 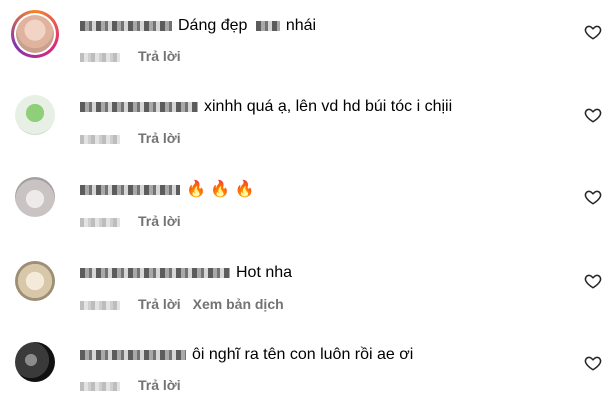 I want to click on comment-text-line: xinhh quá ạ, lên vd hd búi tóc i chịii, so click(x=266, y=107).